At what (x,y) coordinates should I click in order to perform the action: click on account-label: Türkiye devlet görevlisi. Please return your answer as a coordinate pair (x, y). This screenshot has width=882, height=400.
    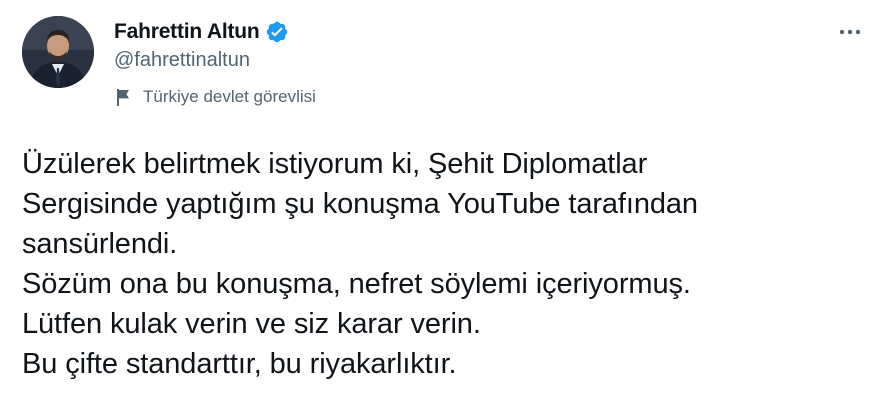
    Looking at the image, I should click on (215, 97).